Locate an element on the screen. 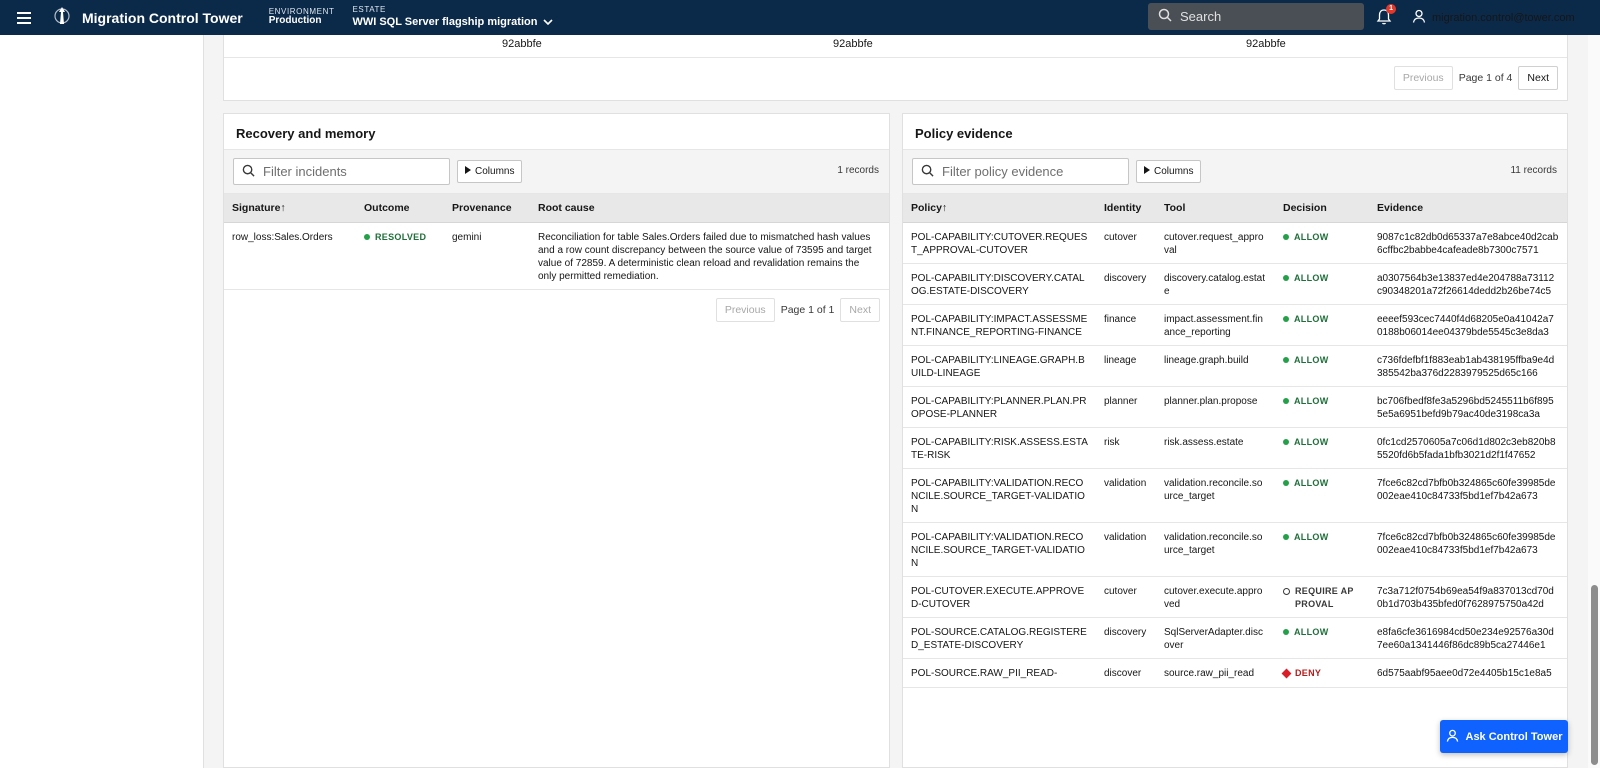  pagination: Previous Page 1 of 4 Next is located at coordinates (1475, 78).